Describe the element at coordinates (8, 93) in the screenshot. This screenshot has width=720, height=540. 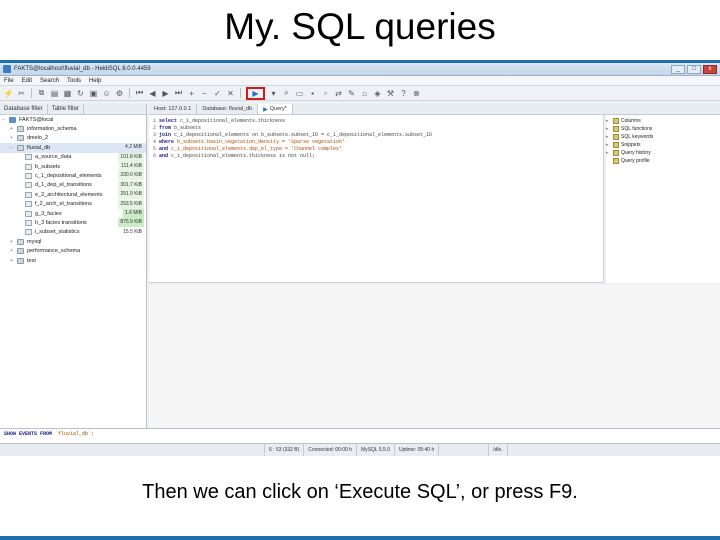
I see `connect-icon: ⚡` at that location.